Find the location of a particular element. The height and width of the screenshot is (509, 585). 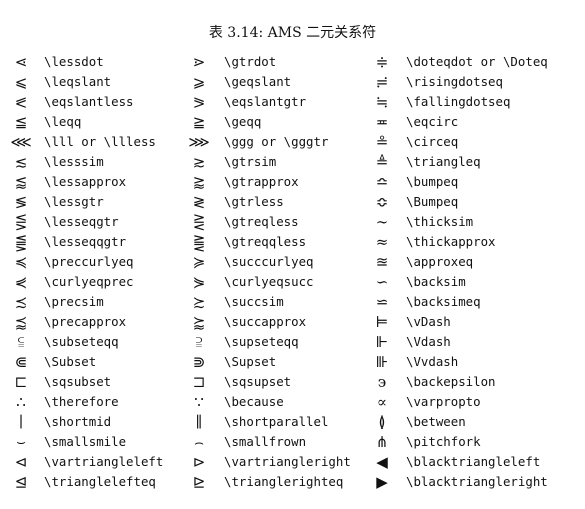

latex-command: \lessgtr is located at coordinates (74, 201).